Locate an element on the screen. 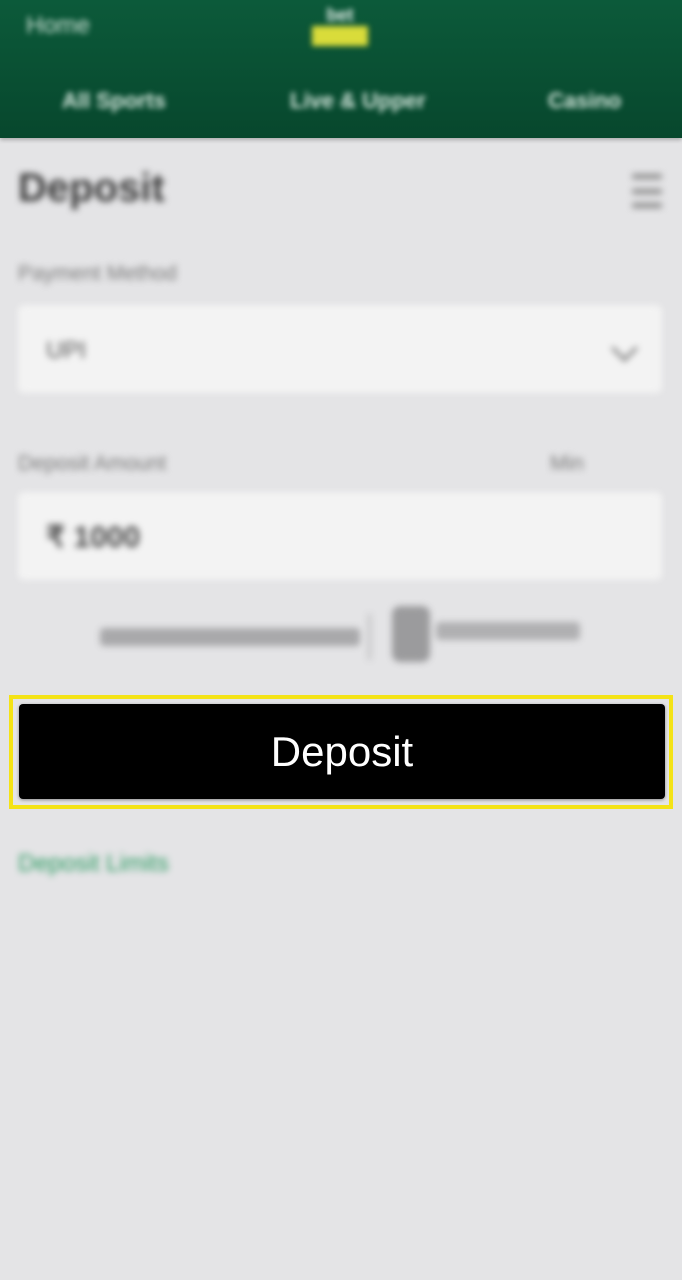  nav-tab-casino: Casino is located at coordinates (584, 101).